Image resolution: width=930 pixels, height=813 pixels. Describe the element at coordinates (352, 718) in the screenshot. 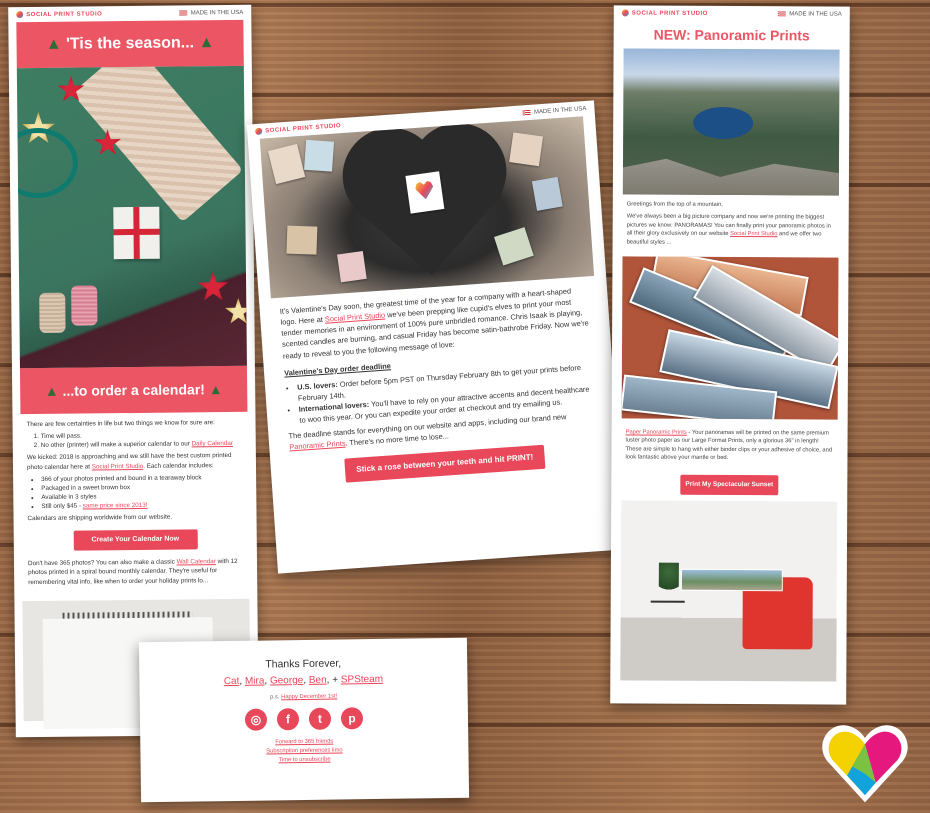

I see `pinterest-icon: p` at that location.